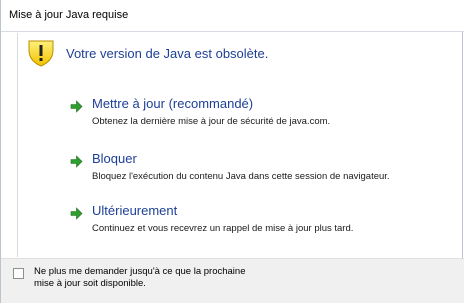 The height and width of the screenshot is (304, 464). What do you see at coordinates (69, 15) in the screenshot?
I see `window-title: Mise à jour Java requise` at bounding box center [69, 15].